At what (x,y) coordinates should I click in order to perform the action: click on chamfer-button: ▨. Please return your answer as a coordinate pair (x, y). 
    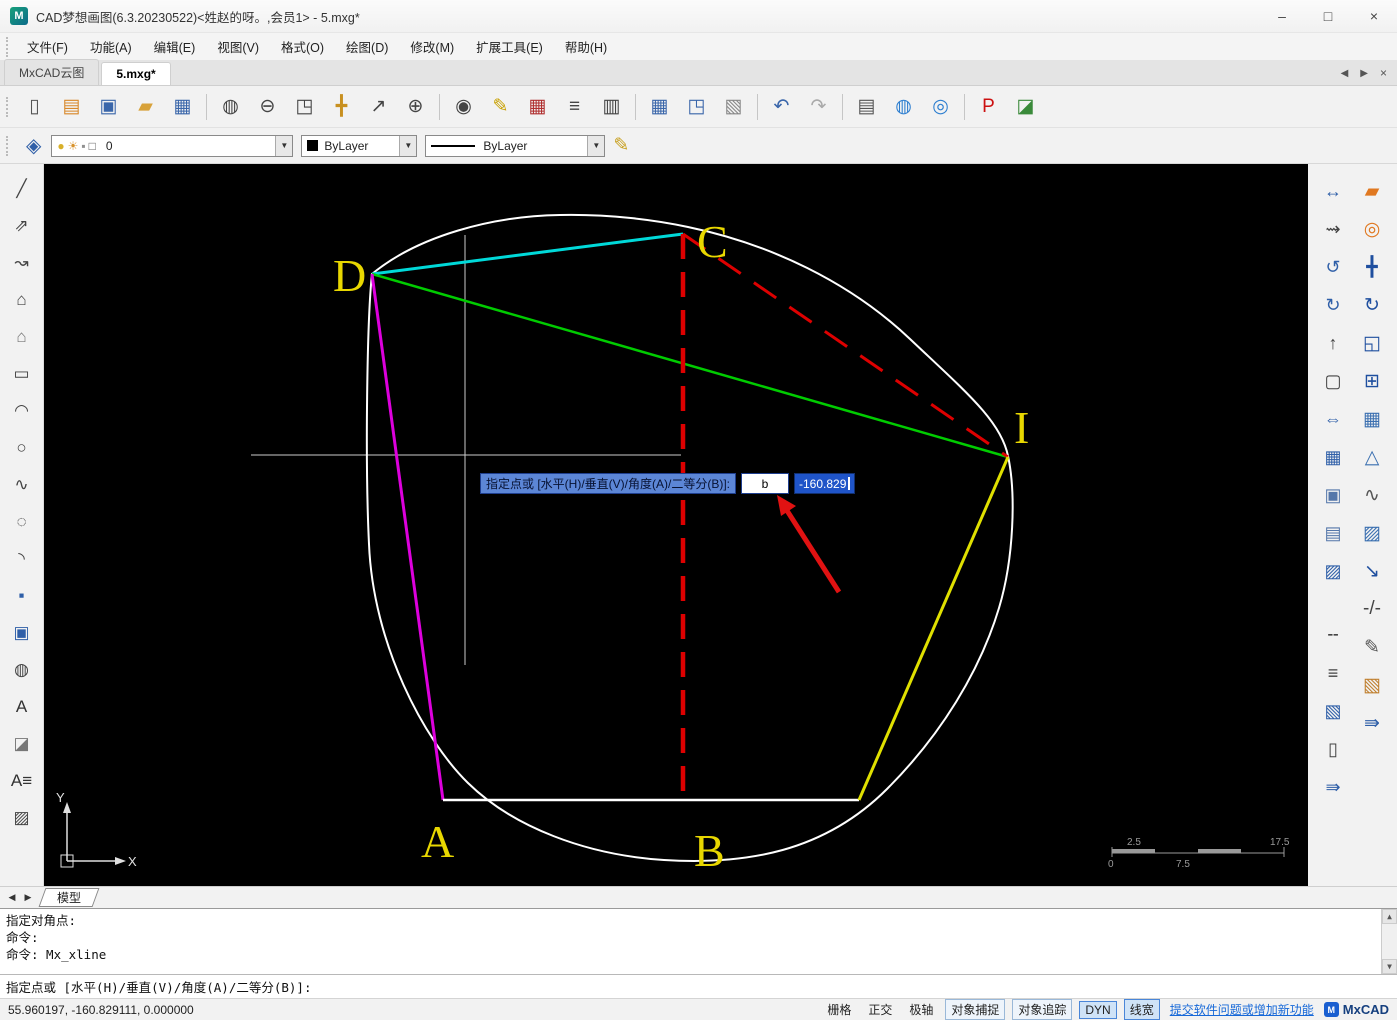
    Looking at the image, I should click on (1372, 533).